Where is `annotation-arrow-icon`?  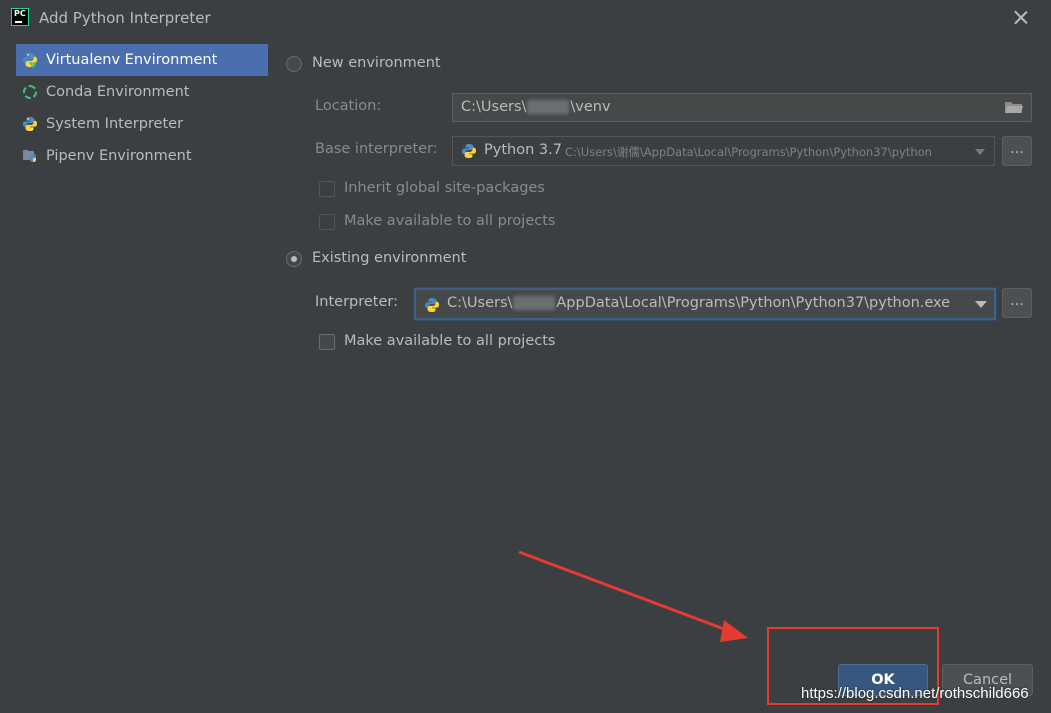 annotation-arrow-icon is located at coordinates (633, 596).